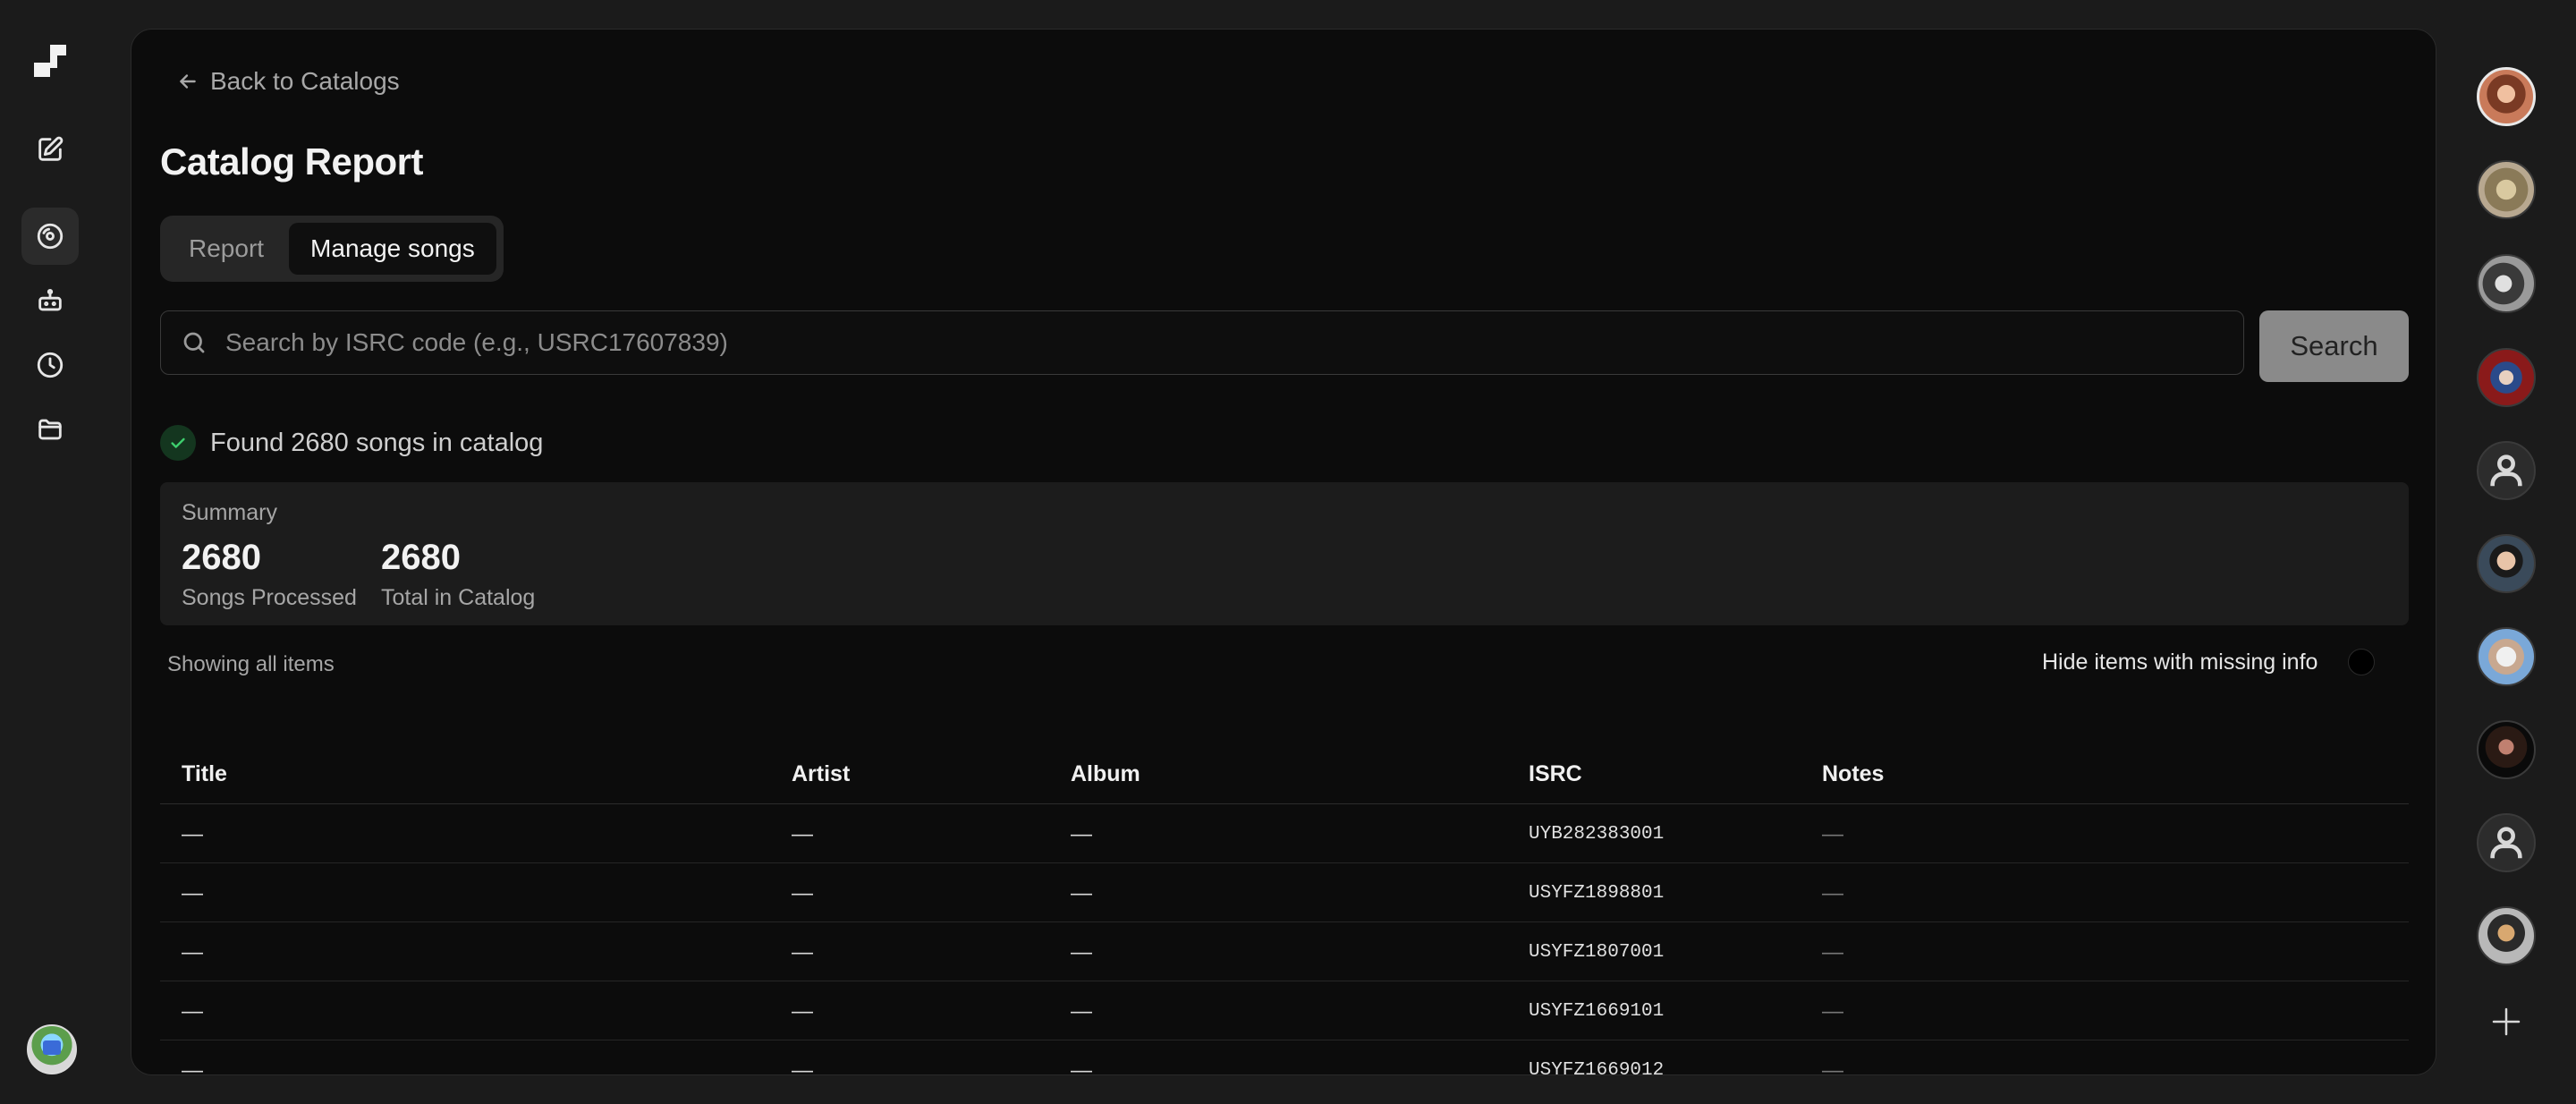  I want to click on add-contact-button, so click(2506, 1022).